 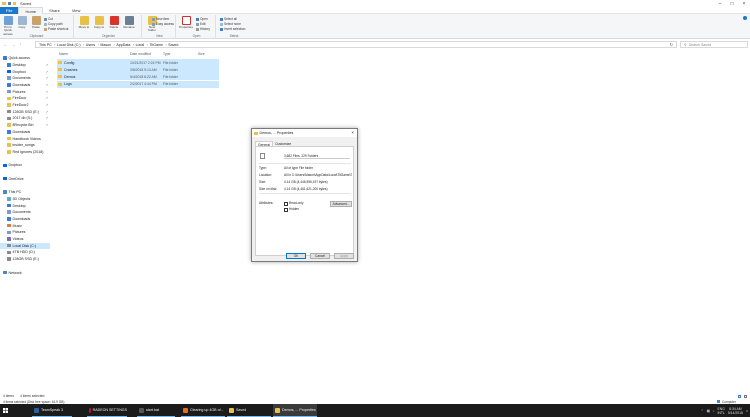 I want to click on nav-item: 2017 db (S:) ↗, so click(x=25, y=118).